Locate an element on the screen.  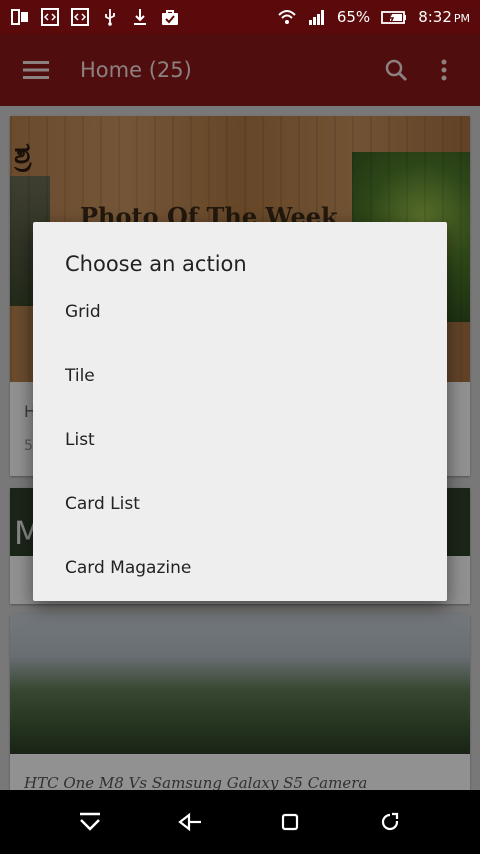
store-bag-icon is located at coordinates (170, 17).